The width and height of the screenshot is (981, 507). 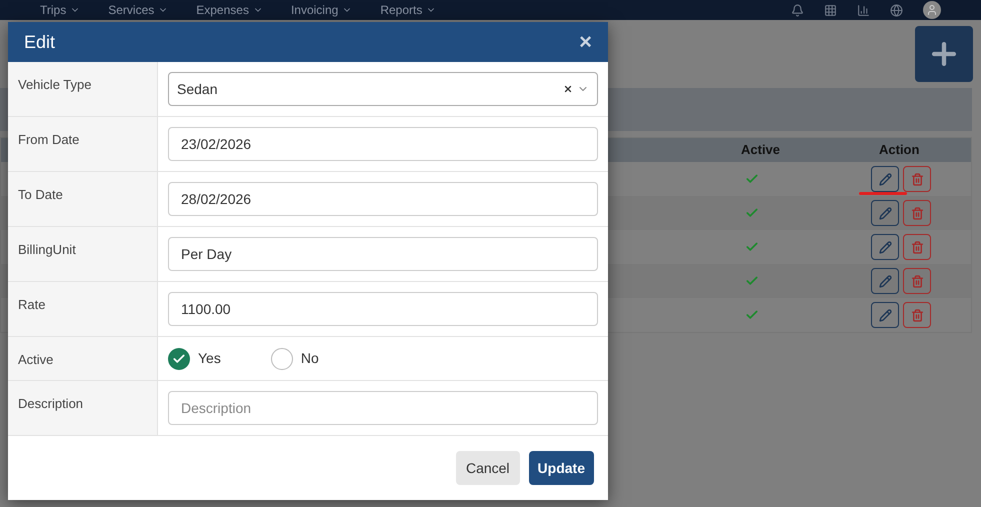 What do you see at coordinates (83, 254) in the screenshot?
I see `field-label: BillingUnit` at bounding box center [83, 254].